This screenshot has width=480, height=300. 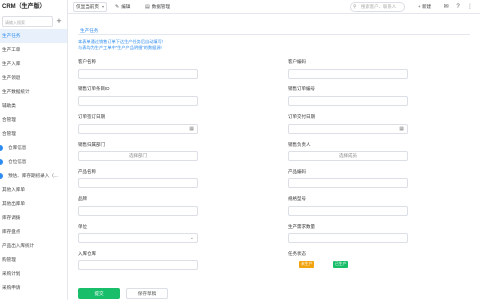 What do you see at coordinates (120, 47) in the screenshot?
I see `form-note-2: 与表均为生产工单中"生产产品明细"的数据源!` at bounding box center [120, 47].